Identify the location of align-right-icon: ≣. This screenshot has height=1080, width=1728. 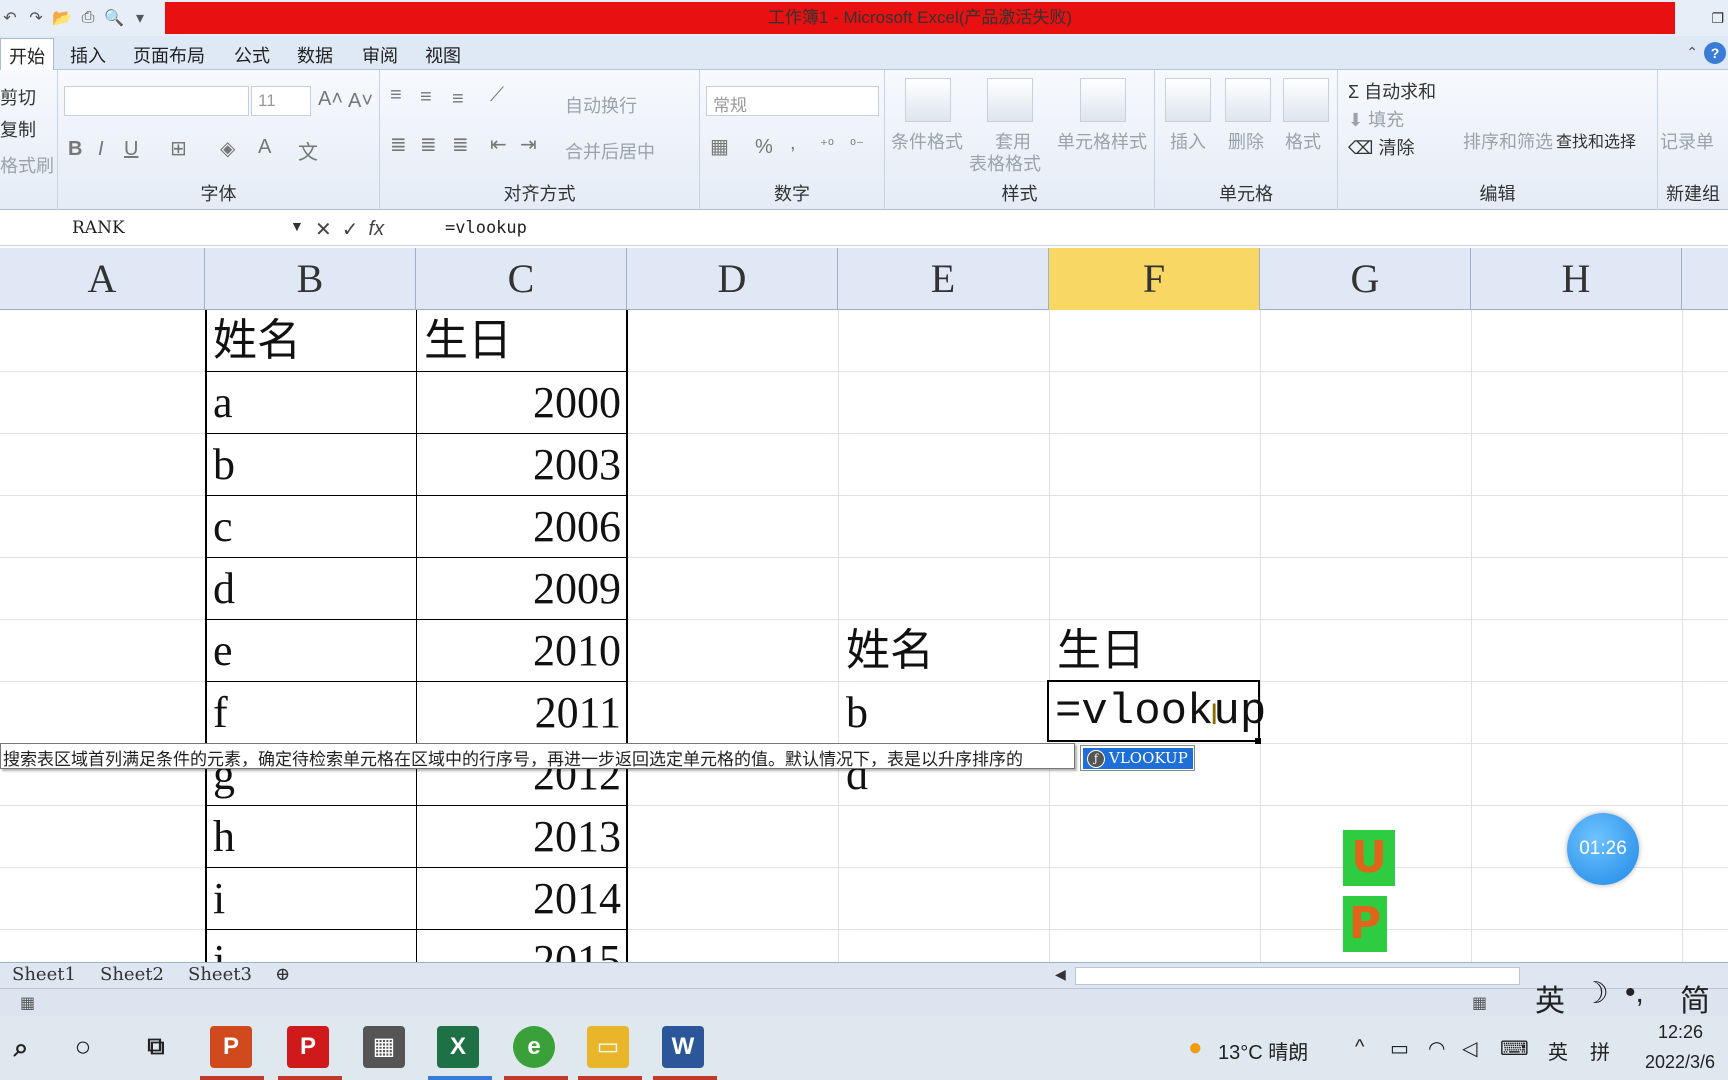
(460, 144).